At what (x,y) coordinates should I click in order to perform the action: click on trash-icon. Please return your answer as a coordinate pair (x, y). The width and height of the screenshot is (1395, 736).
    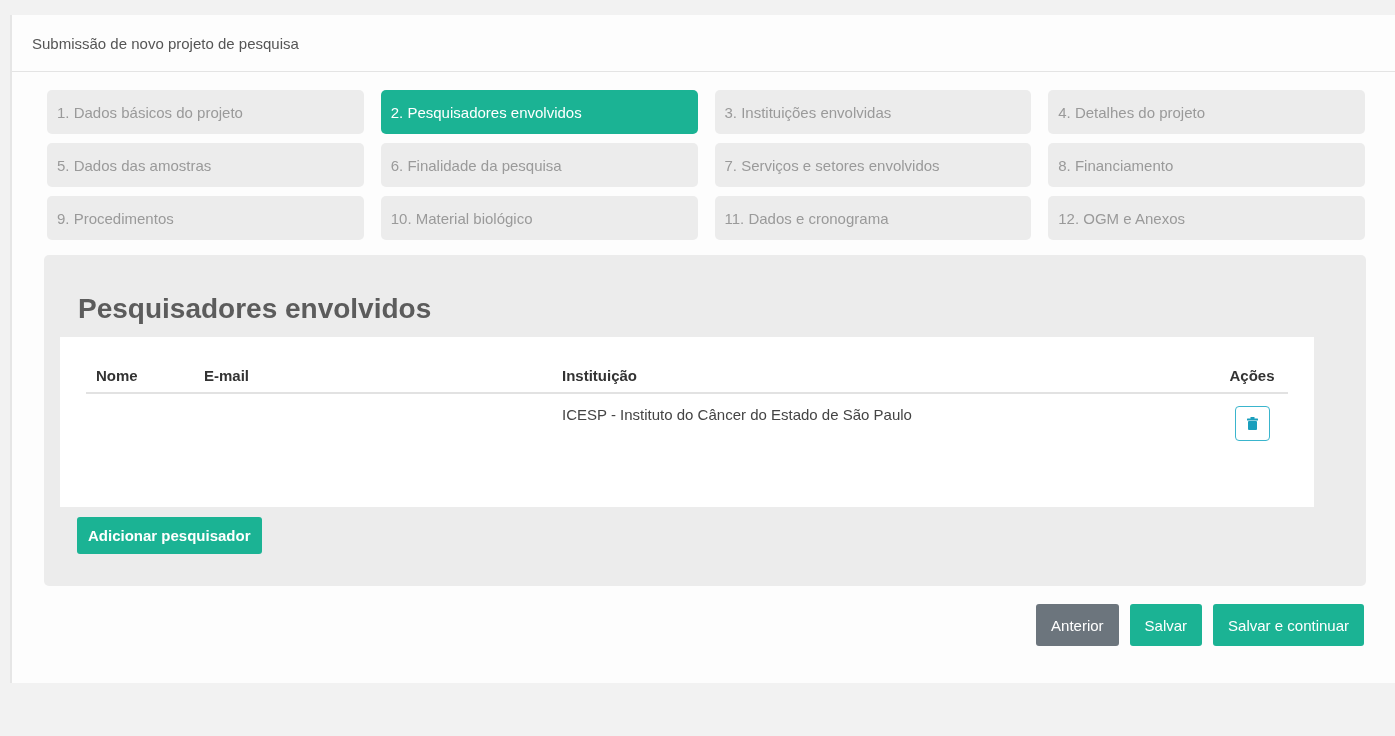
    Looking at the image, I should click on (1252, 423).